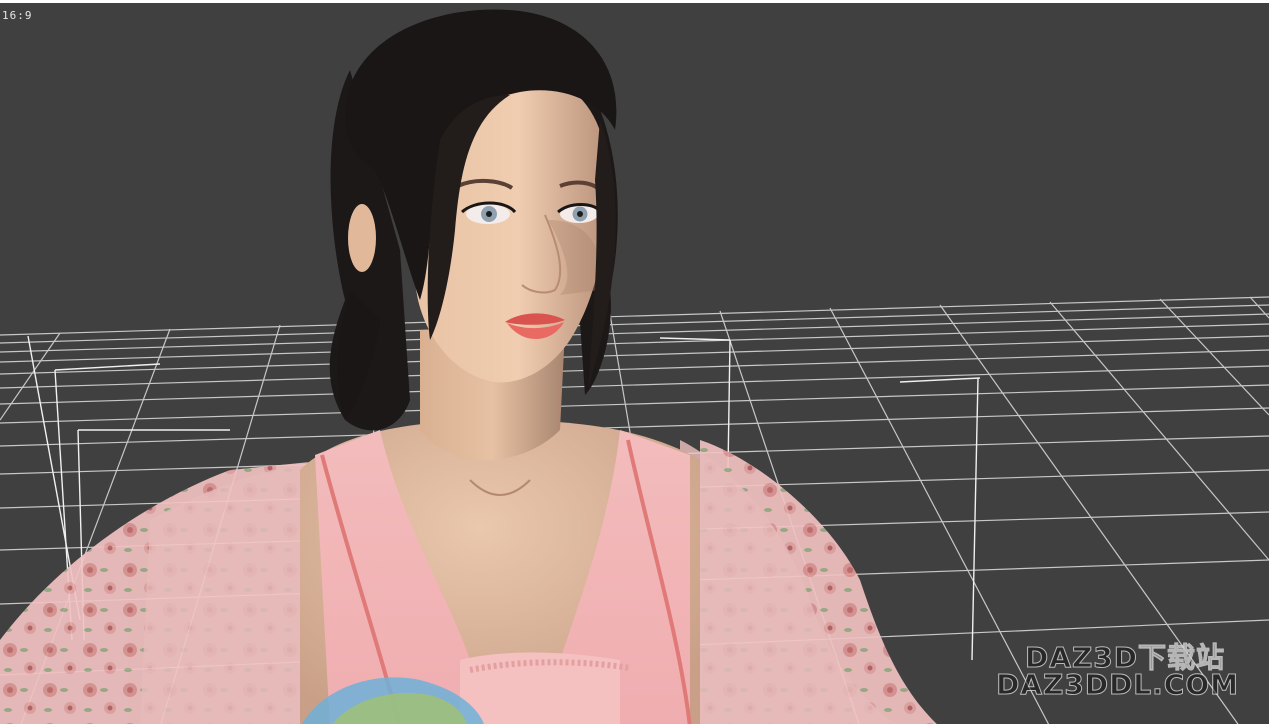 The height and width of the screenshot is (727, 1269). I want to click on figure-right-sleeve, so click(810, 583).